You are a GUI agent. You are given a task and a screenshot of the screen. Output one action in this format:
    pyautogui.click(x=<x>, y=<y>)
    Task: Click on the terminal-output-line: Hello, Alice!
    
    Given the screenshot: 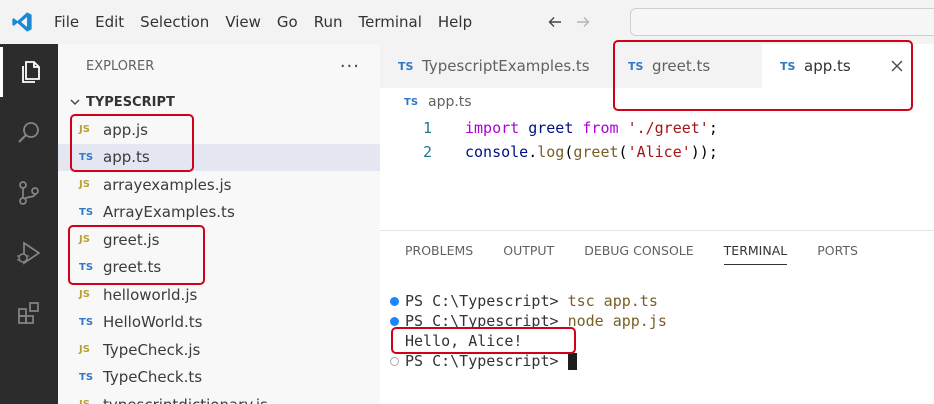 What is the action you would take?
    pyautogui.click(x=464, y=341)
    